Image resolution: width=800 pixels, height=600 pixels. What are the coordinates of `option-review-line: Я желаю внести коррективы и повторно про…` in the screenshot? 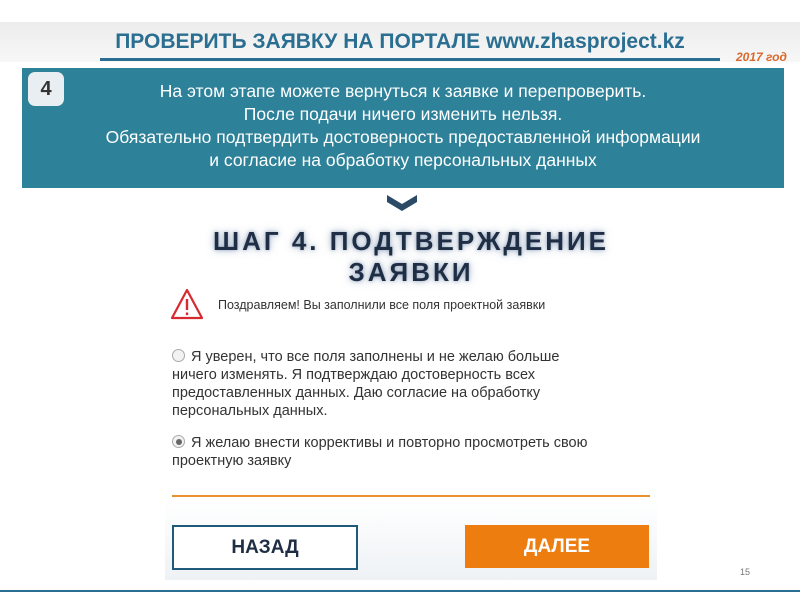 It's located at (389, 443).